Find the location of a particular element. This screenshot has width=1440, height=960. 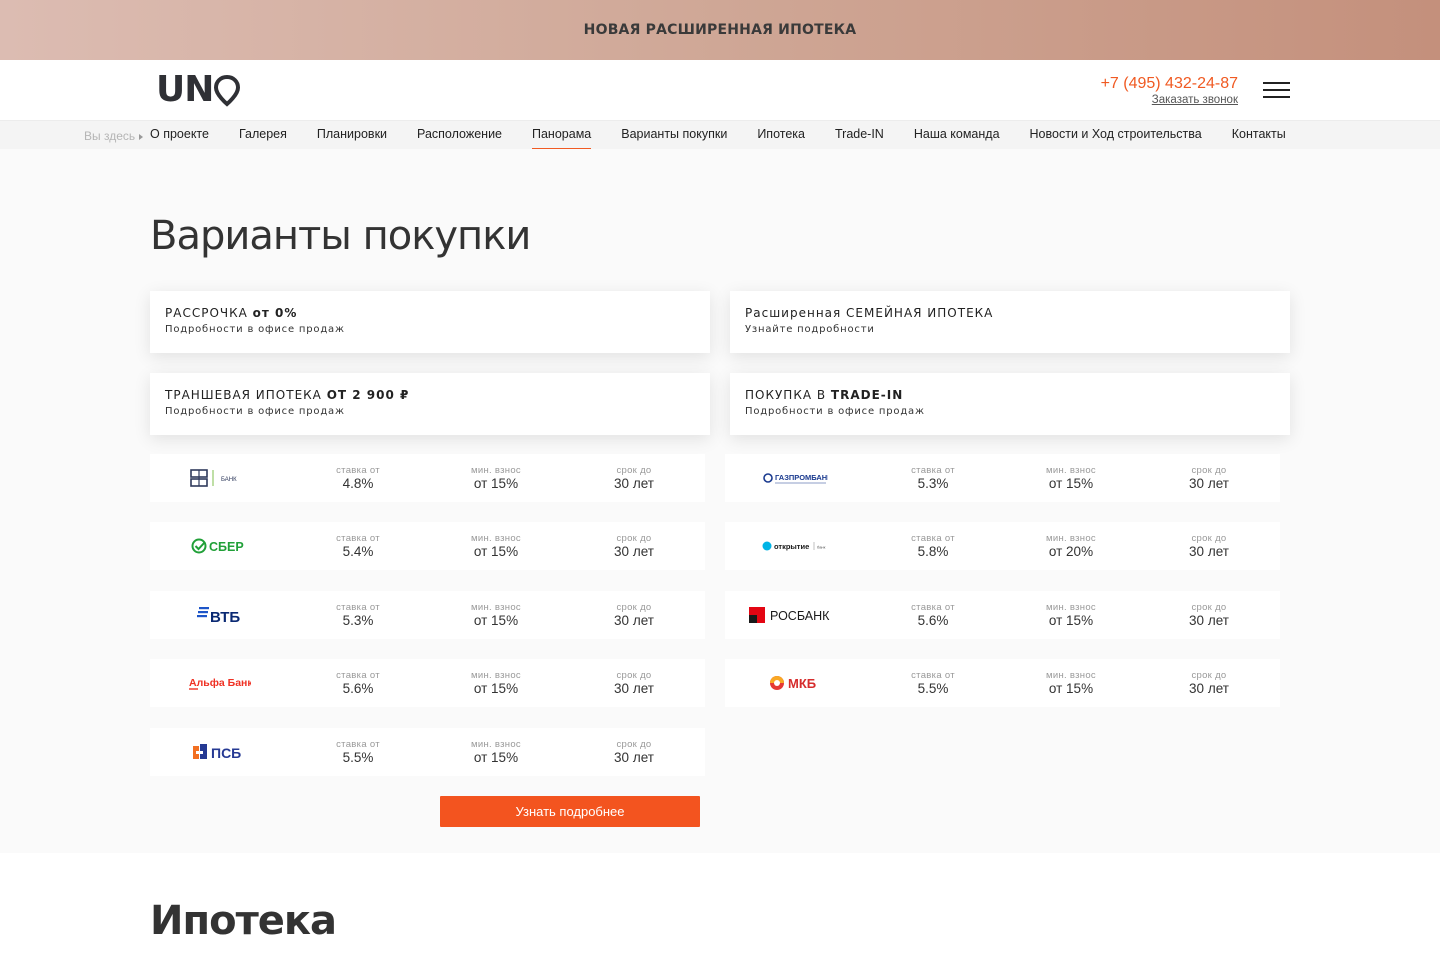

phone-link: +7 (495) 432-24-87 is located at coordinates (1169, 84).